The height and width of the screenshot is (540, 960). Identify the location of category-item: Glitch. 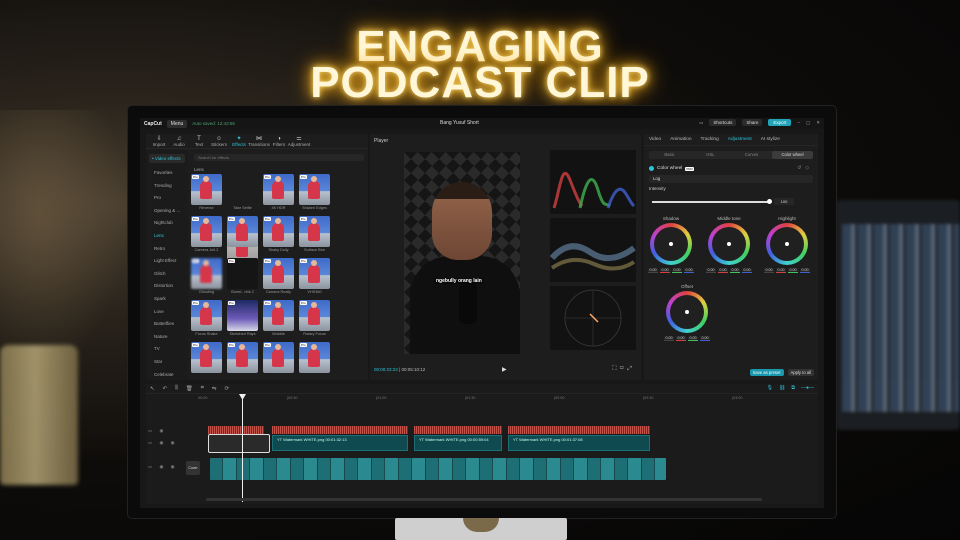
(167, 274).